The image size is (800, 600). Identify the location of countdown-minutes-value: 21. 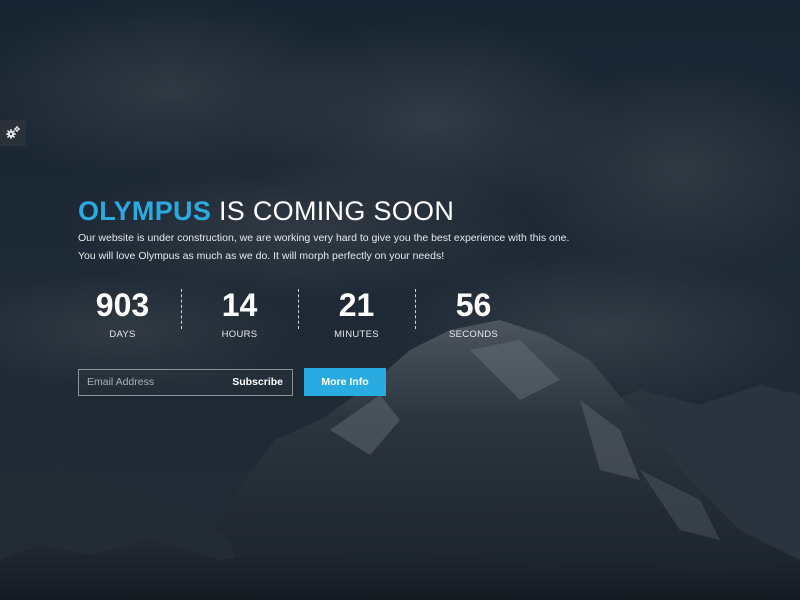
(356, 305).